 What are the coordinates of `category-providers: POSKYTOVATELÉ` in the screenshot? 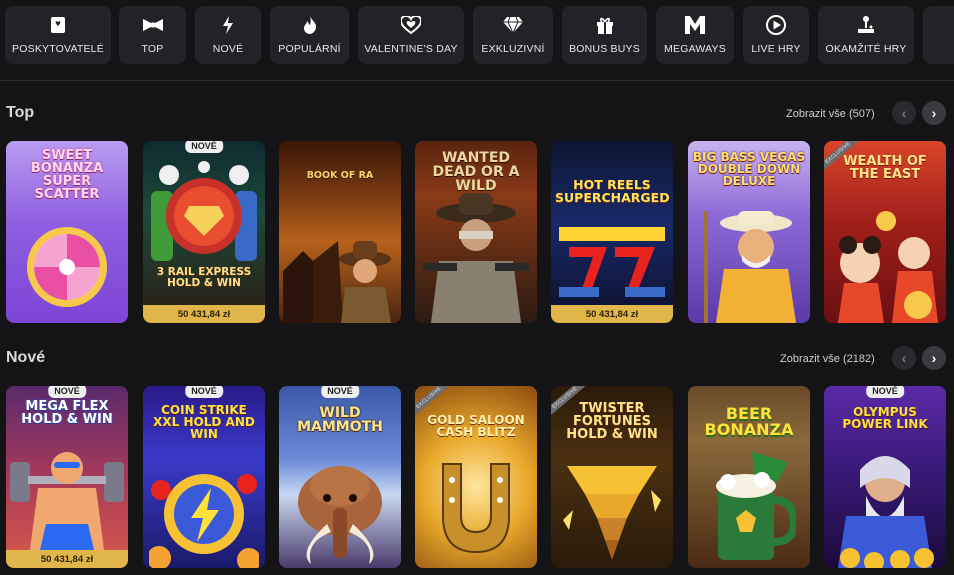 It's located at (58, 35).